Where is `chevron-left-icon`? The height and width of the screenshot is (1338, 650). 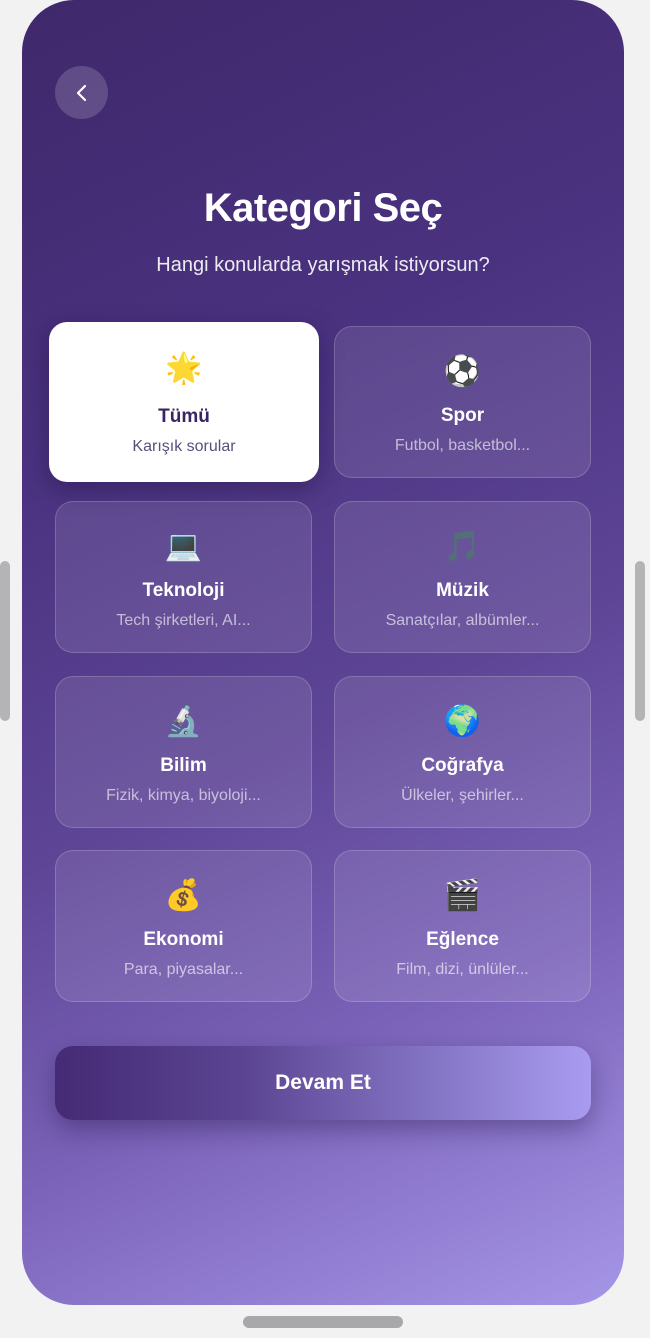 chevron-left-icon is located at coordinates (81, 92).